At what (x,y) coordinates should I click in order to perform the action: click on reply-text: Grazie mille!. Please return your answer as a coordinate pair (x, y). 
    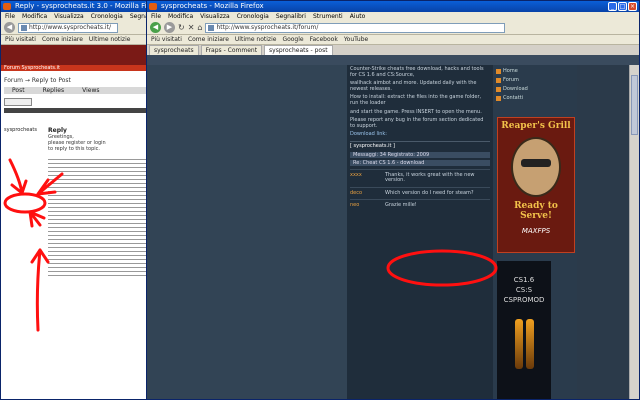
    Looking at the image, I should click on (401, 205).